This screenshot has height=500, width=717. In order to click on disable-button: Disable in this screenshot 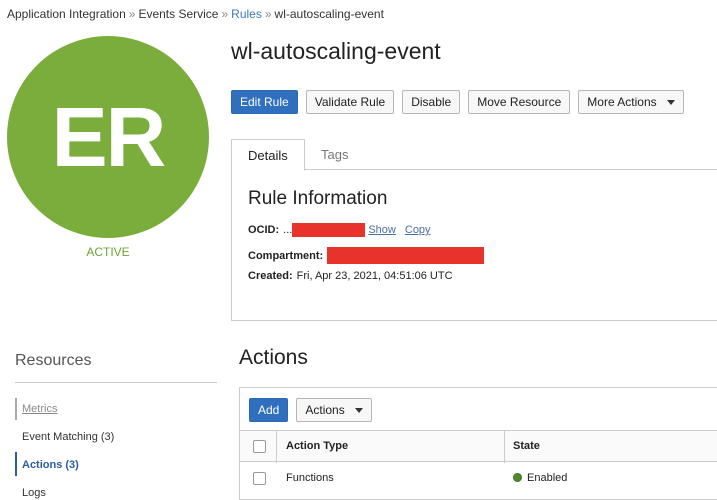, I will do `click(431, 102)`.